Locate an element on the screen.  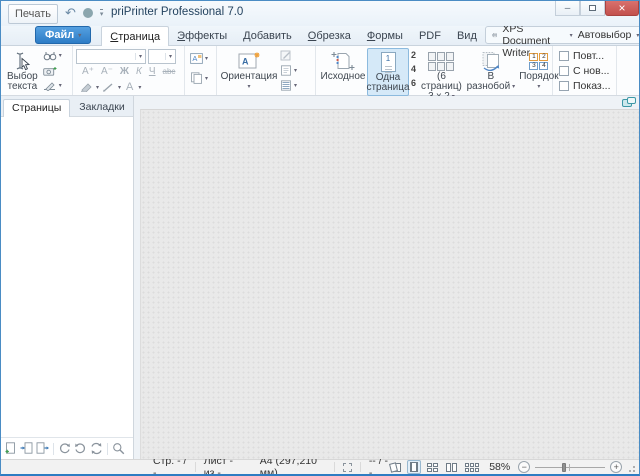
two-pages-view-icon is located at coordinates (449, 467).